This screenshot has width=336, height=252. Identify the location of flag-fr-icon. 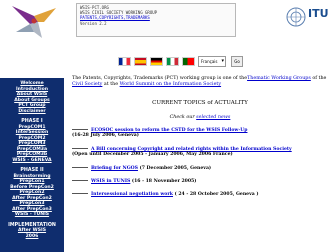
(124, 61).